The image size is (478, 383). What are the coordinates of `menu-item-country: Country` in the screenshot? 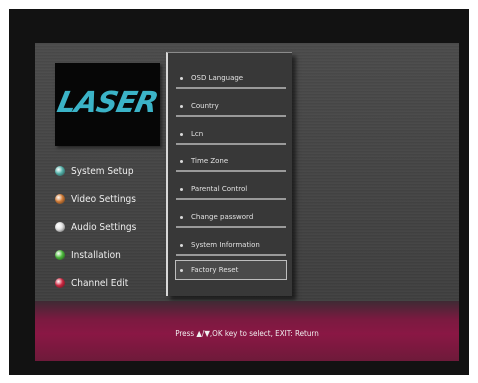 It's located at (231, 107).